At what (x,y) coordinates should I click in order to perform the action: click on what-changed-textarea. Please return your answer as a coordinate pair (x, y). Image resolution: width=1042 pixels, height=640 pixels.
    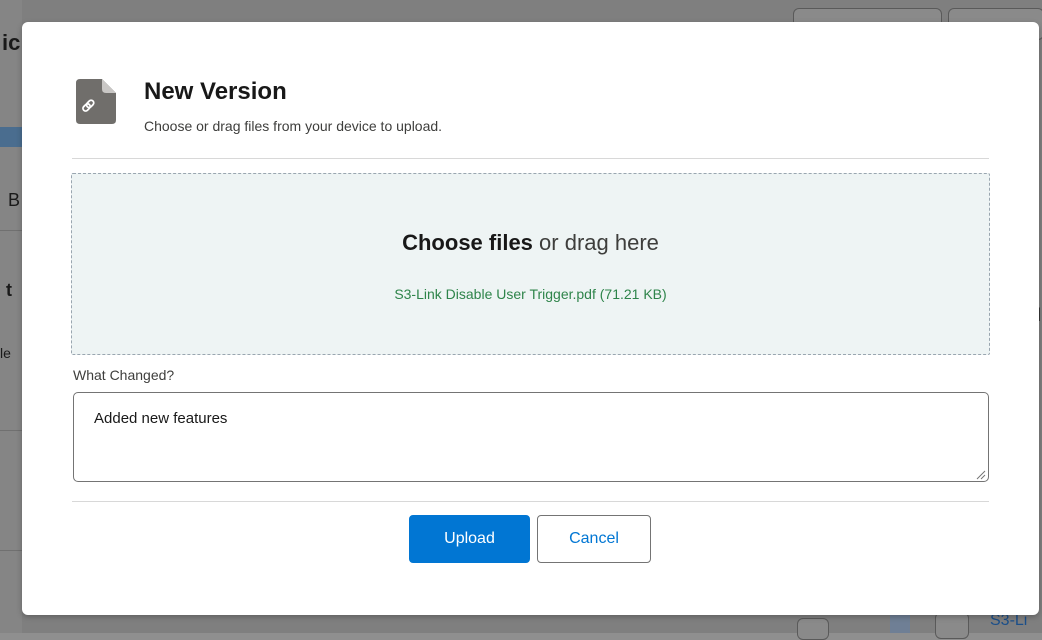
    Looking at the image, I should click on (531, 437).